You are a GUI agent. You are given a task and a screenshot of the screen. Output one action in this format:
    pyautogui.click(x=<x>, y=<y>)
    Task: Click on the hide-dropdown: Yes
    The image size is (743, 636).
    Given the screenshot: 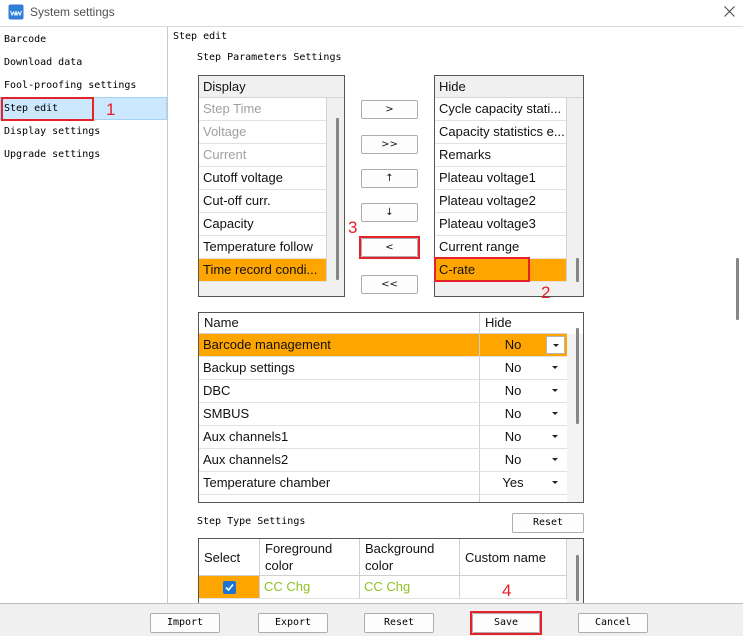 What is the action you would take?
    pyautogui.click(x=523, y=483)
    